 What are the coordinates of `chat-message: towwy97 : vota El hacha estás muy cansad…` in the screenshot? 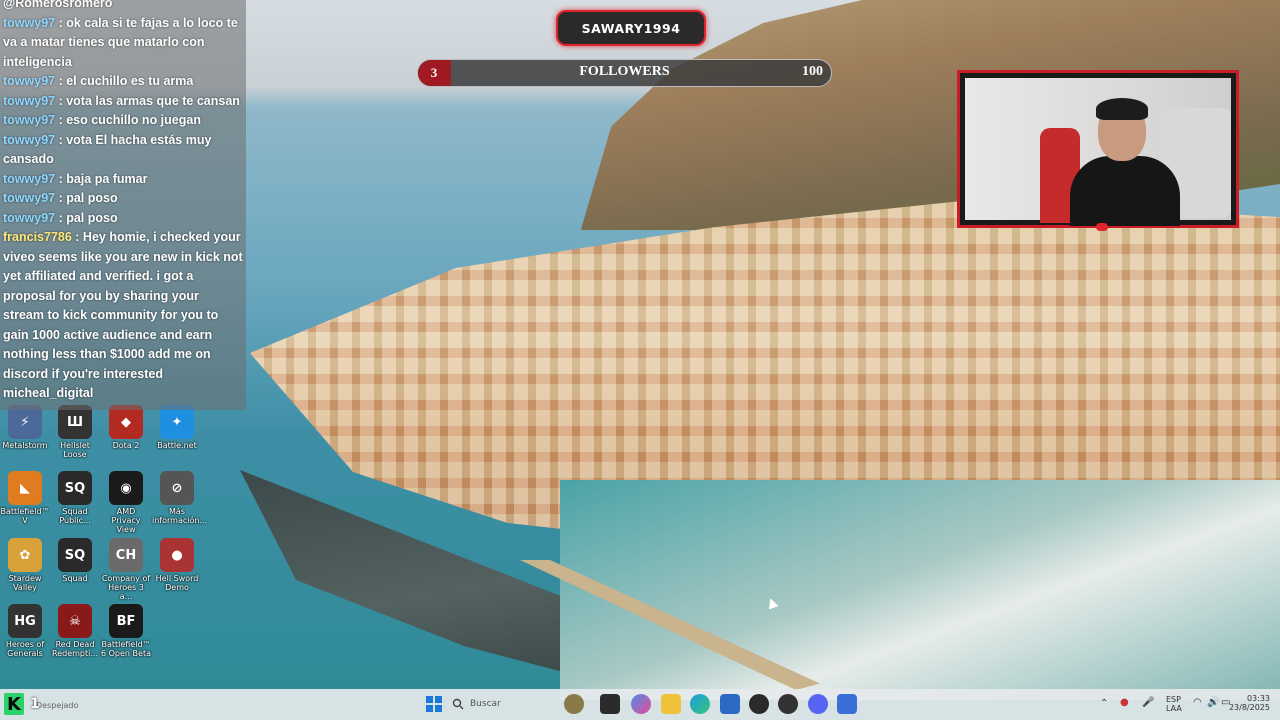 It's located at (123, 150).